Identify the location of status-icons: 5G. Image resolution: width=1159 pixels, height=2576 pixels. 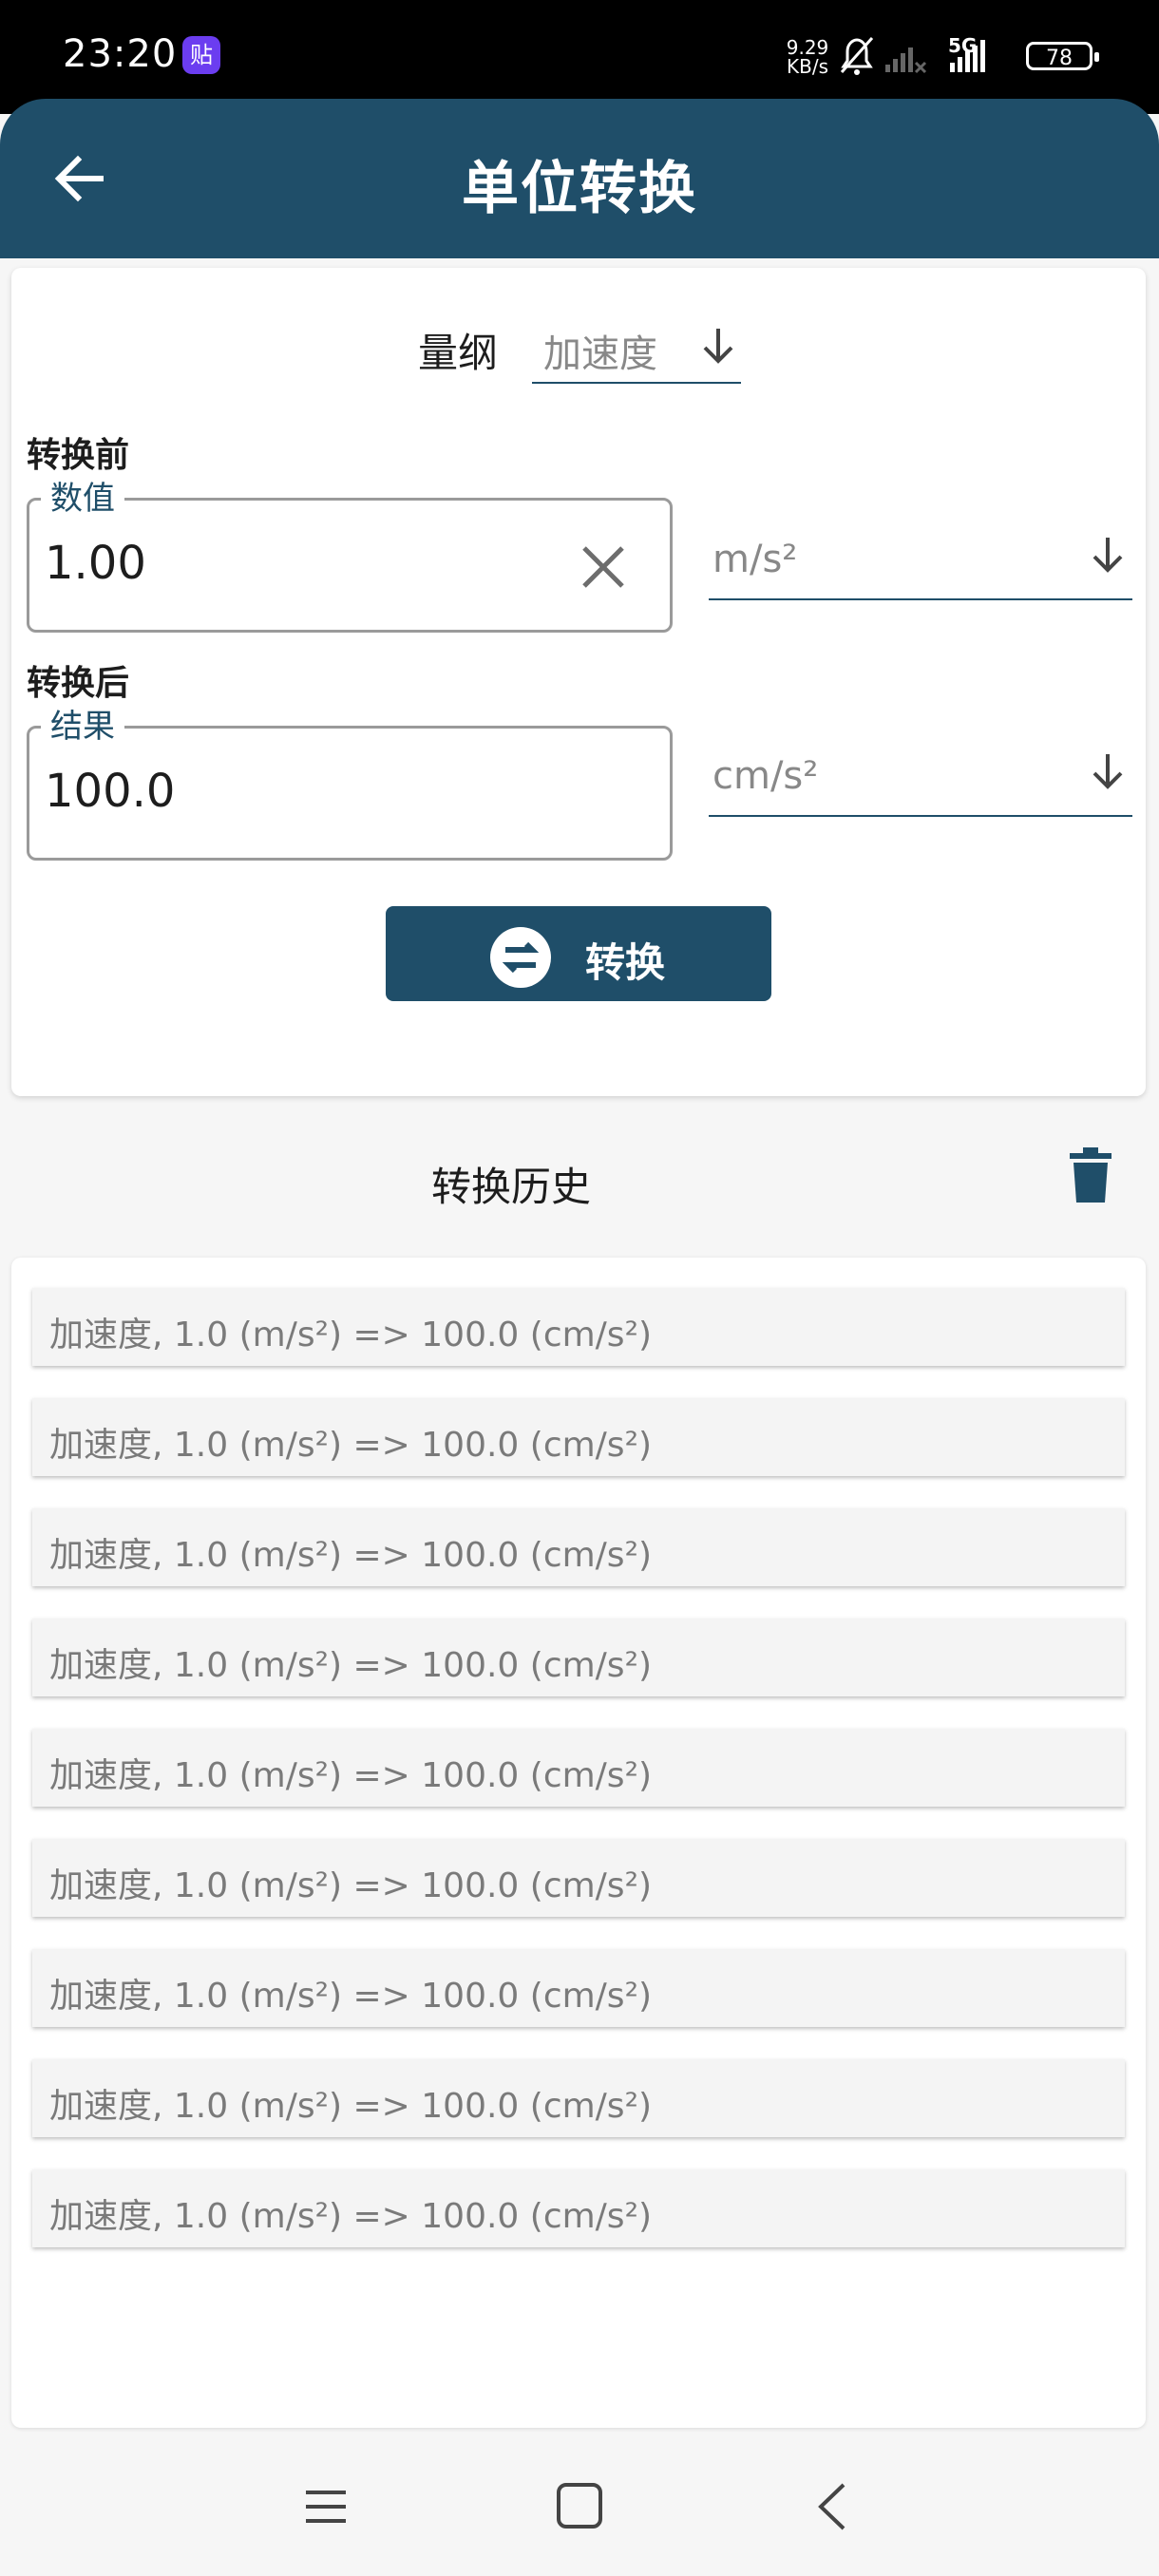
(926, 59).